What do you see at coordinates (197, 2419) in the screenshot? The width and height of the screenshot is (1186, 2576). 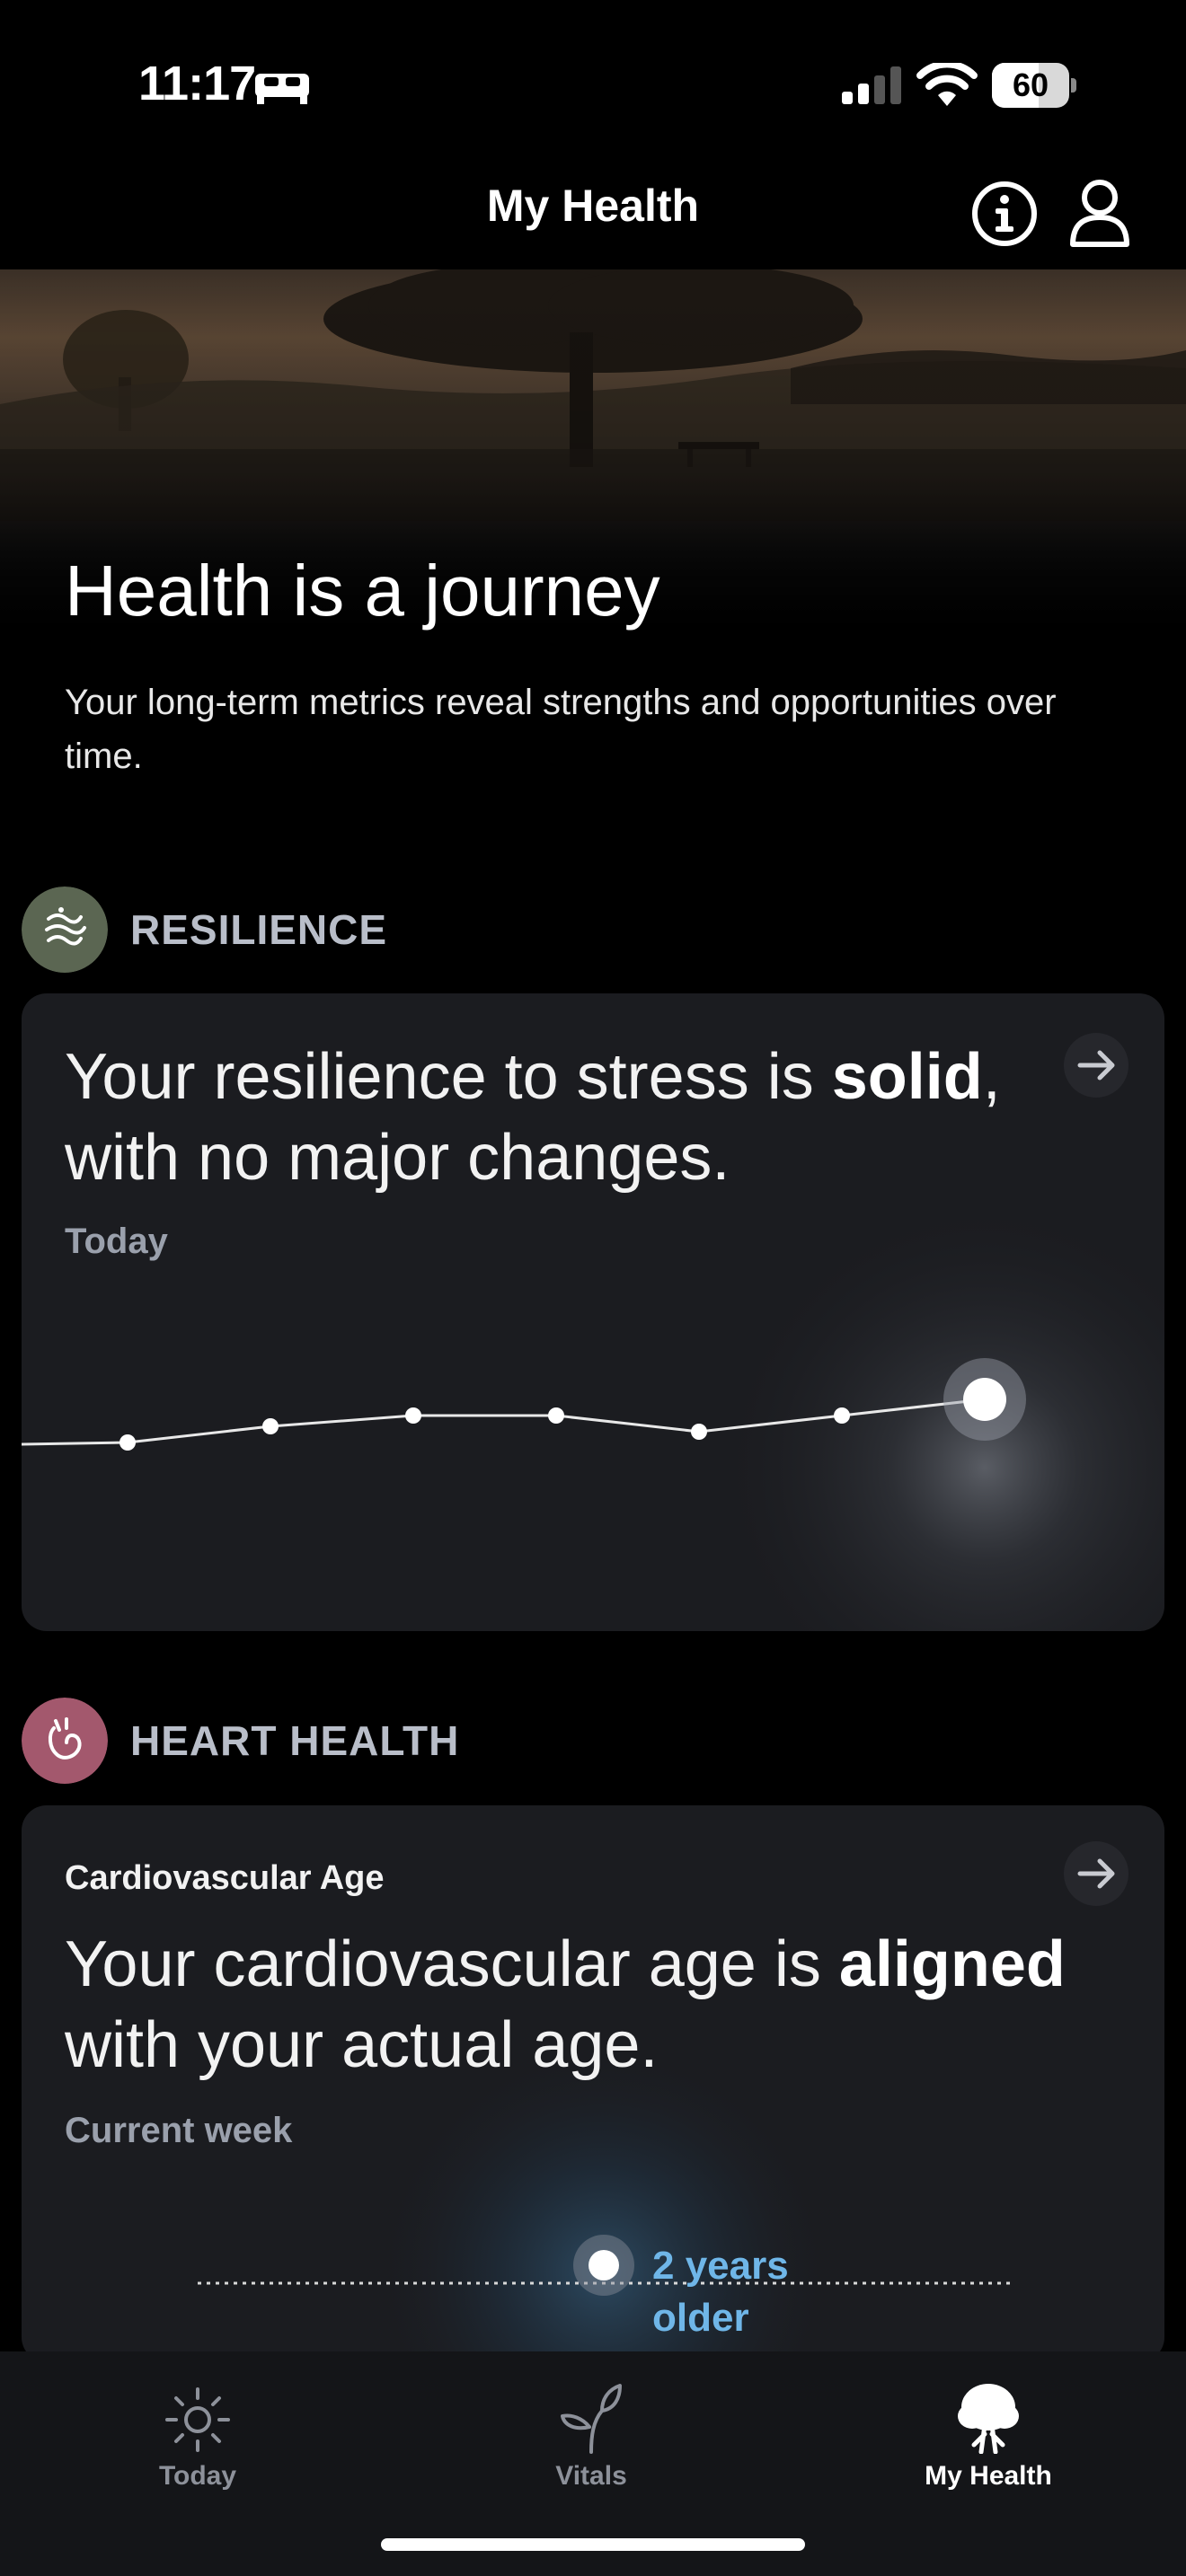 I see `sun-icon` at bounding box center [197, 2419].